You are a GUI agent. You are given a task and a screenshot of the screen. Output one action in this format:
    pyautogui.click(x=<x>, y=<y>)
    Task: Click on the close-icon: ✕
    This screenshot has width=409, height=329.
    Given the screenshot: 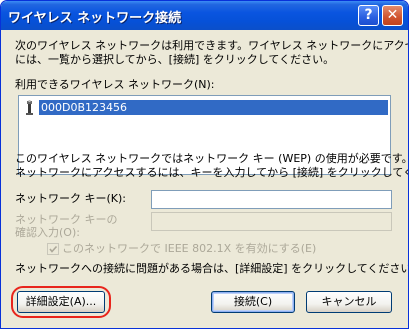 What is the action you would take?
    pyautogui.click(x=392, y=15)
    